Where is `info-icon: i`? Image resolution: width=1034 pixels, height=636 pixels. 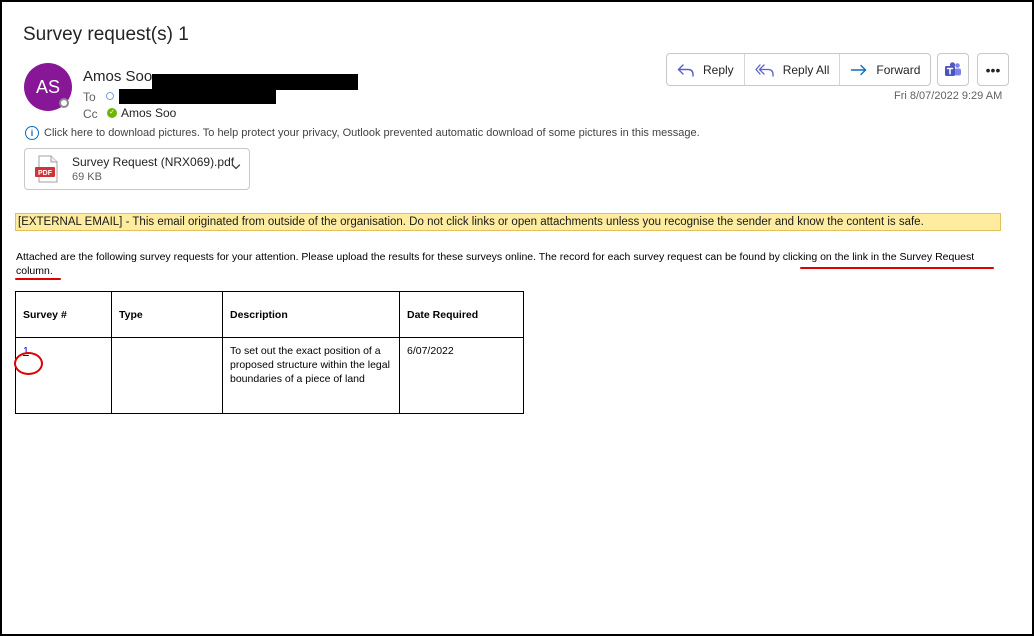
info-icon: i is located at coordinates (32, 133).